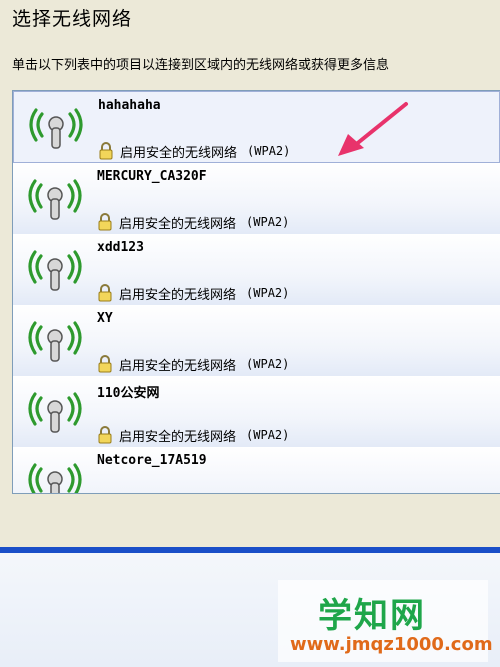  I want to click on network-item-hahahaha: hahahaha 启用安全的无线网络 (WPA2), so click(256, 127).